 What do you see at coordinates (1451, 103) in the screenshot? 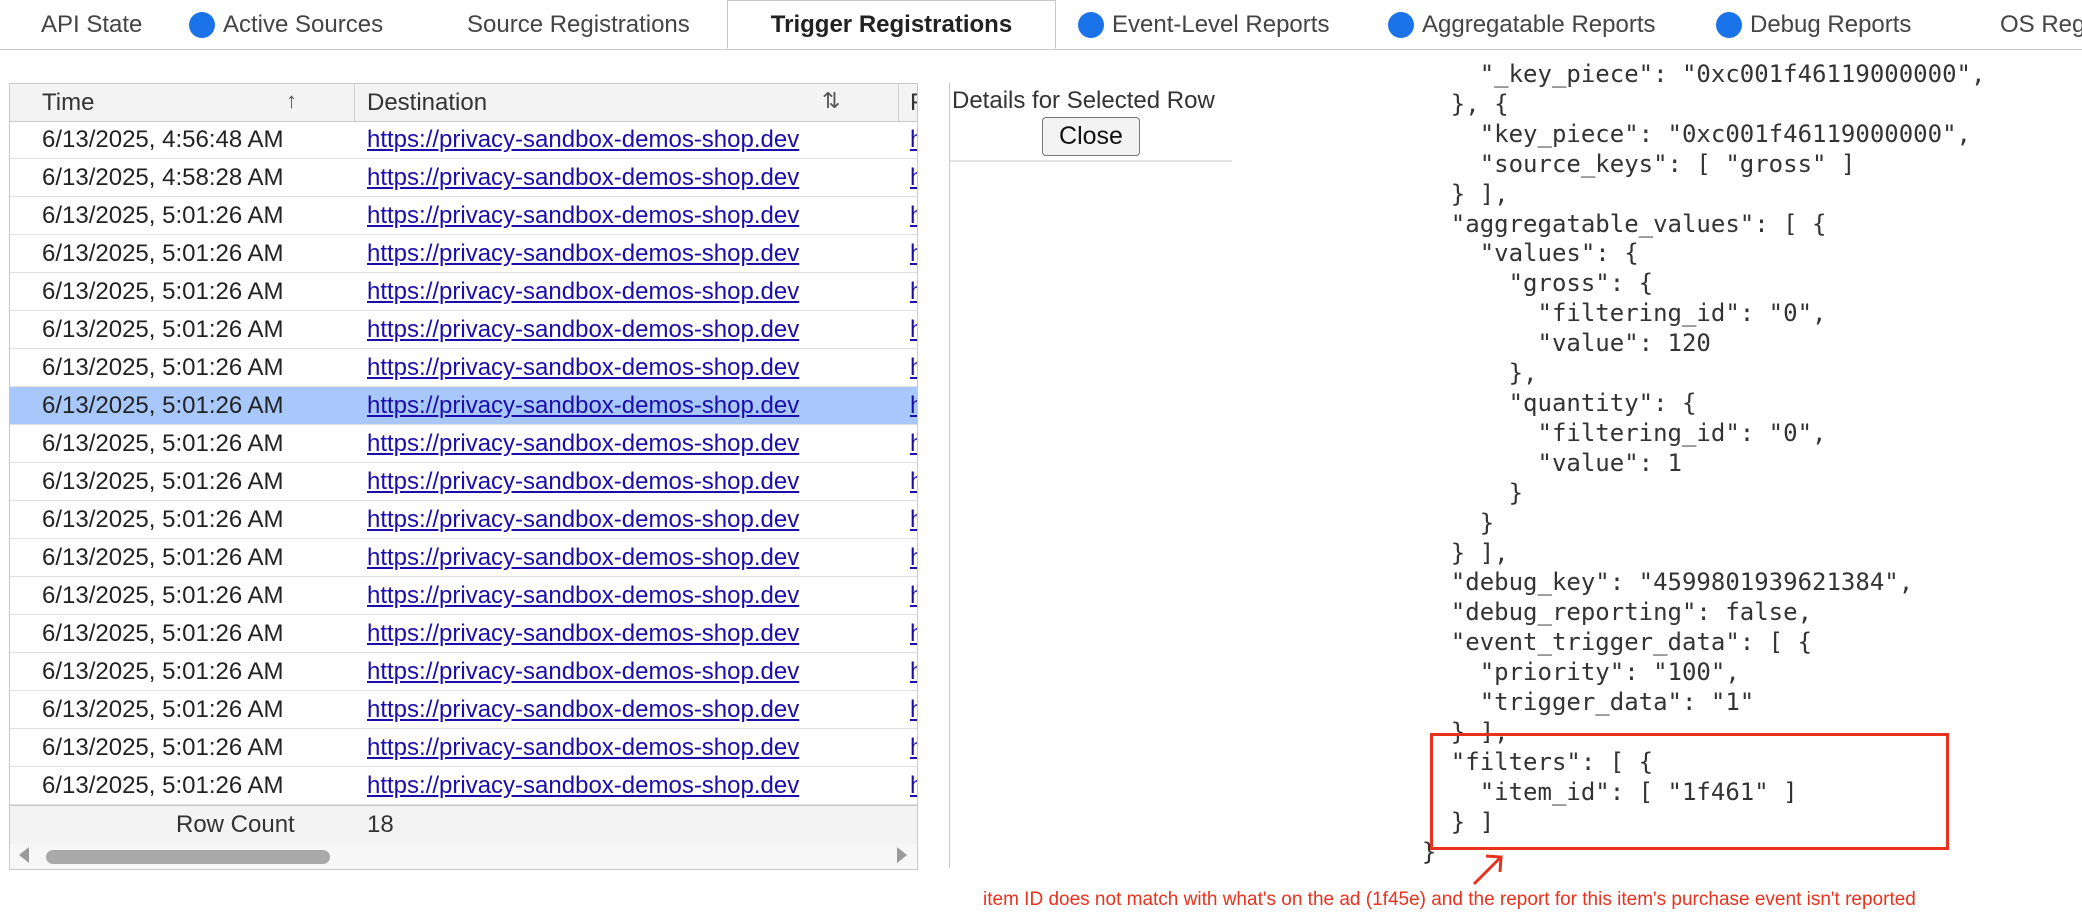
I see `json-line: }, {` at bounding box center [1451, 103].